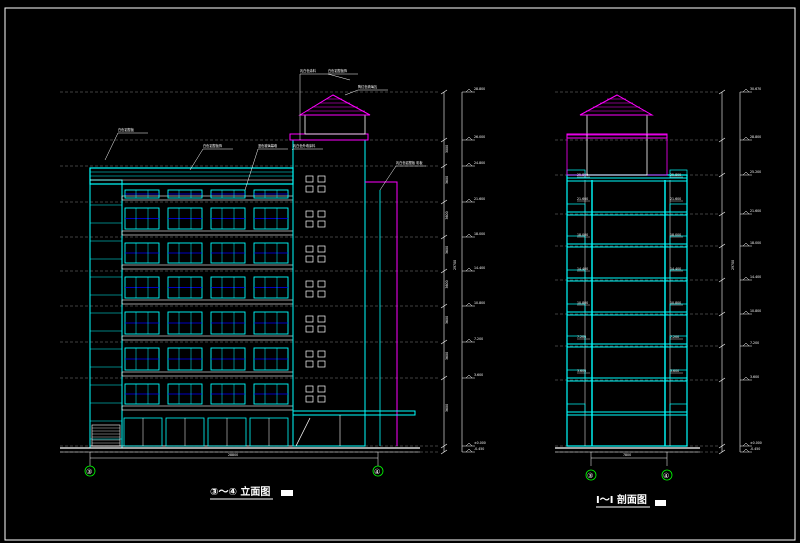  What do you see at coordinates (581, 371) in the screenshot?
I see `floor-label-left: 3.600` at bounding box center [581, 371].